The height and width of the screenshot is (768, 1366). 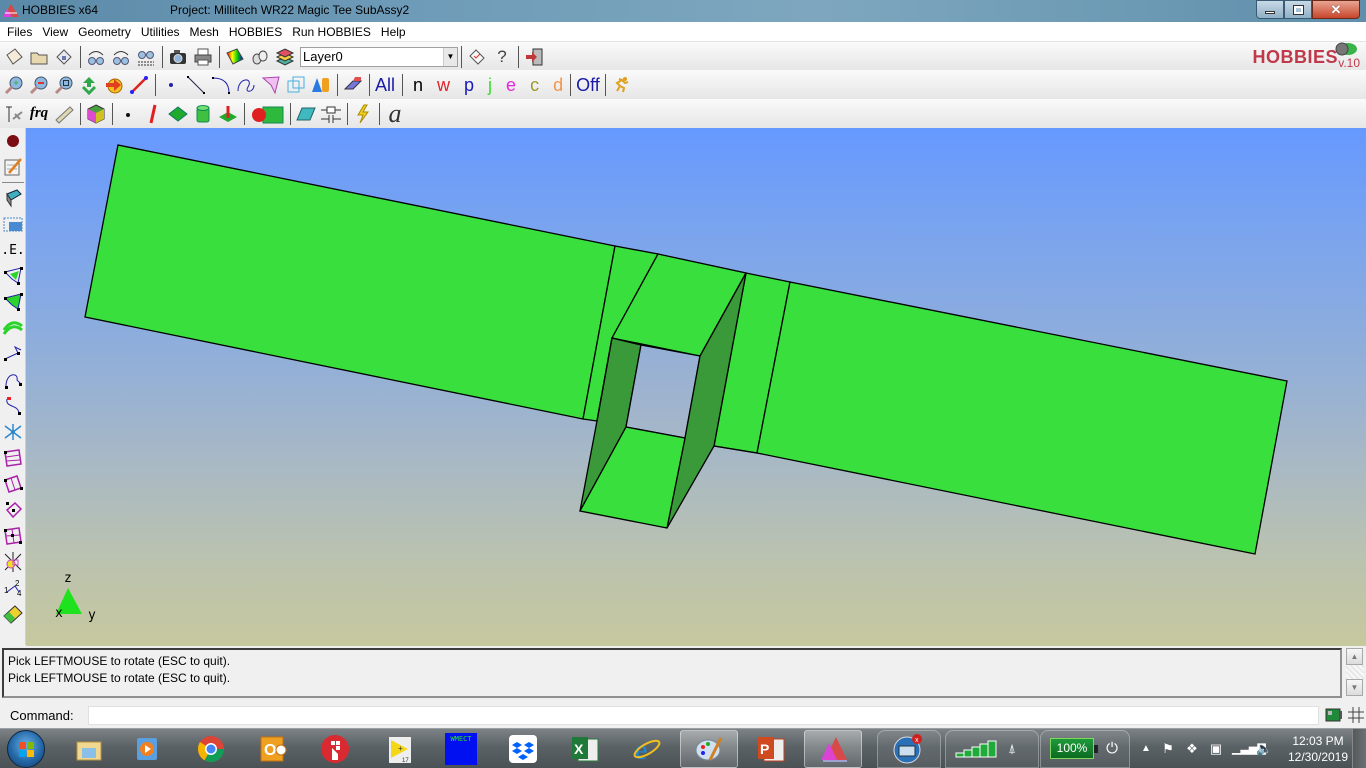 What do you see at coordinates (331, 32) in the screenshot?
I see `menu-run-hobbies: Run HOBBIES` at bounding box center [331, 32].